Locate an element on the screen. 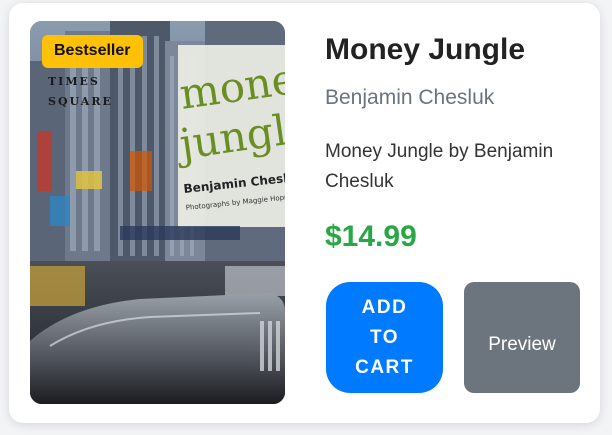  add-to-cart-button: ADD TO CART is located at coordinates (384, 337).